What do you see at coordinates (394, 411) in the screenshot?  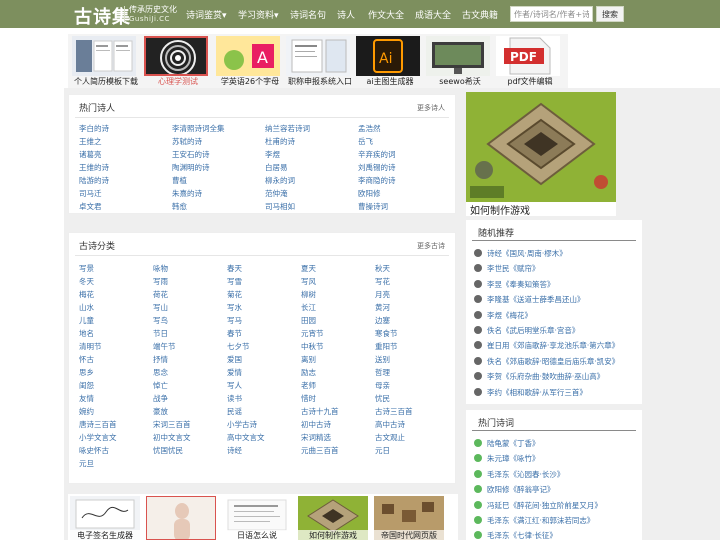 I see `category-link: 古诗三百首` at bounding box center [394, 411].